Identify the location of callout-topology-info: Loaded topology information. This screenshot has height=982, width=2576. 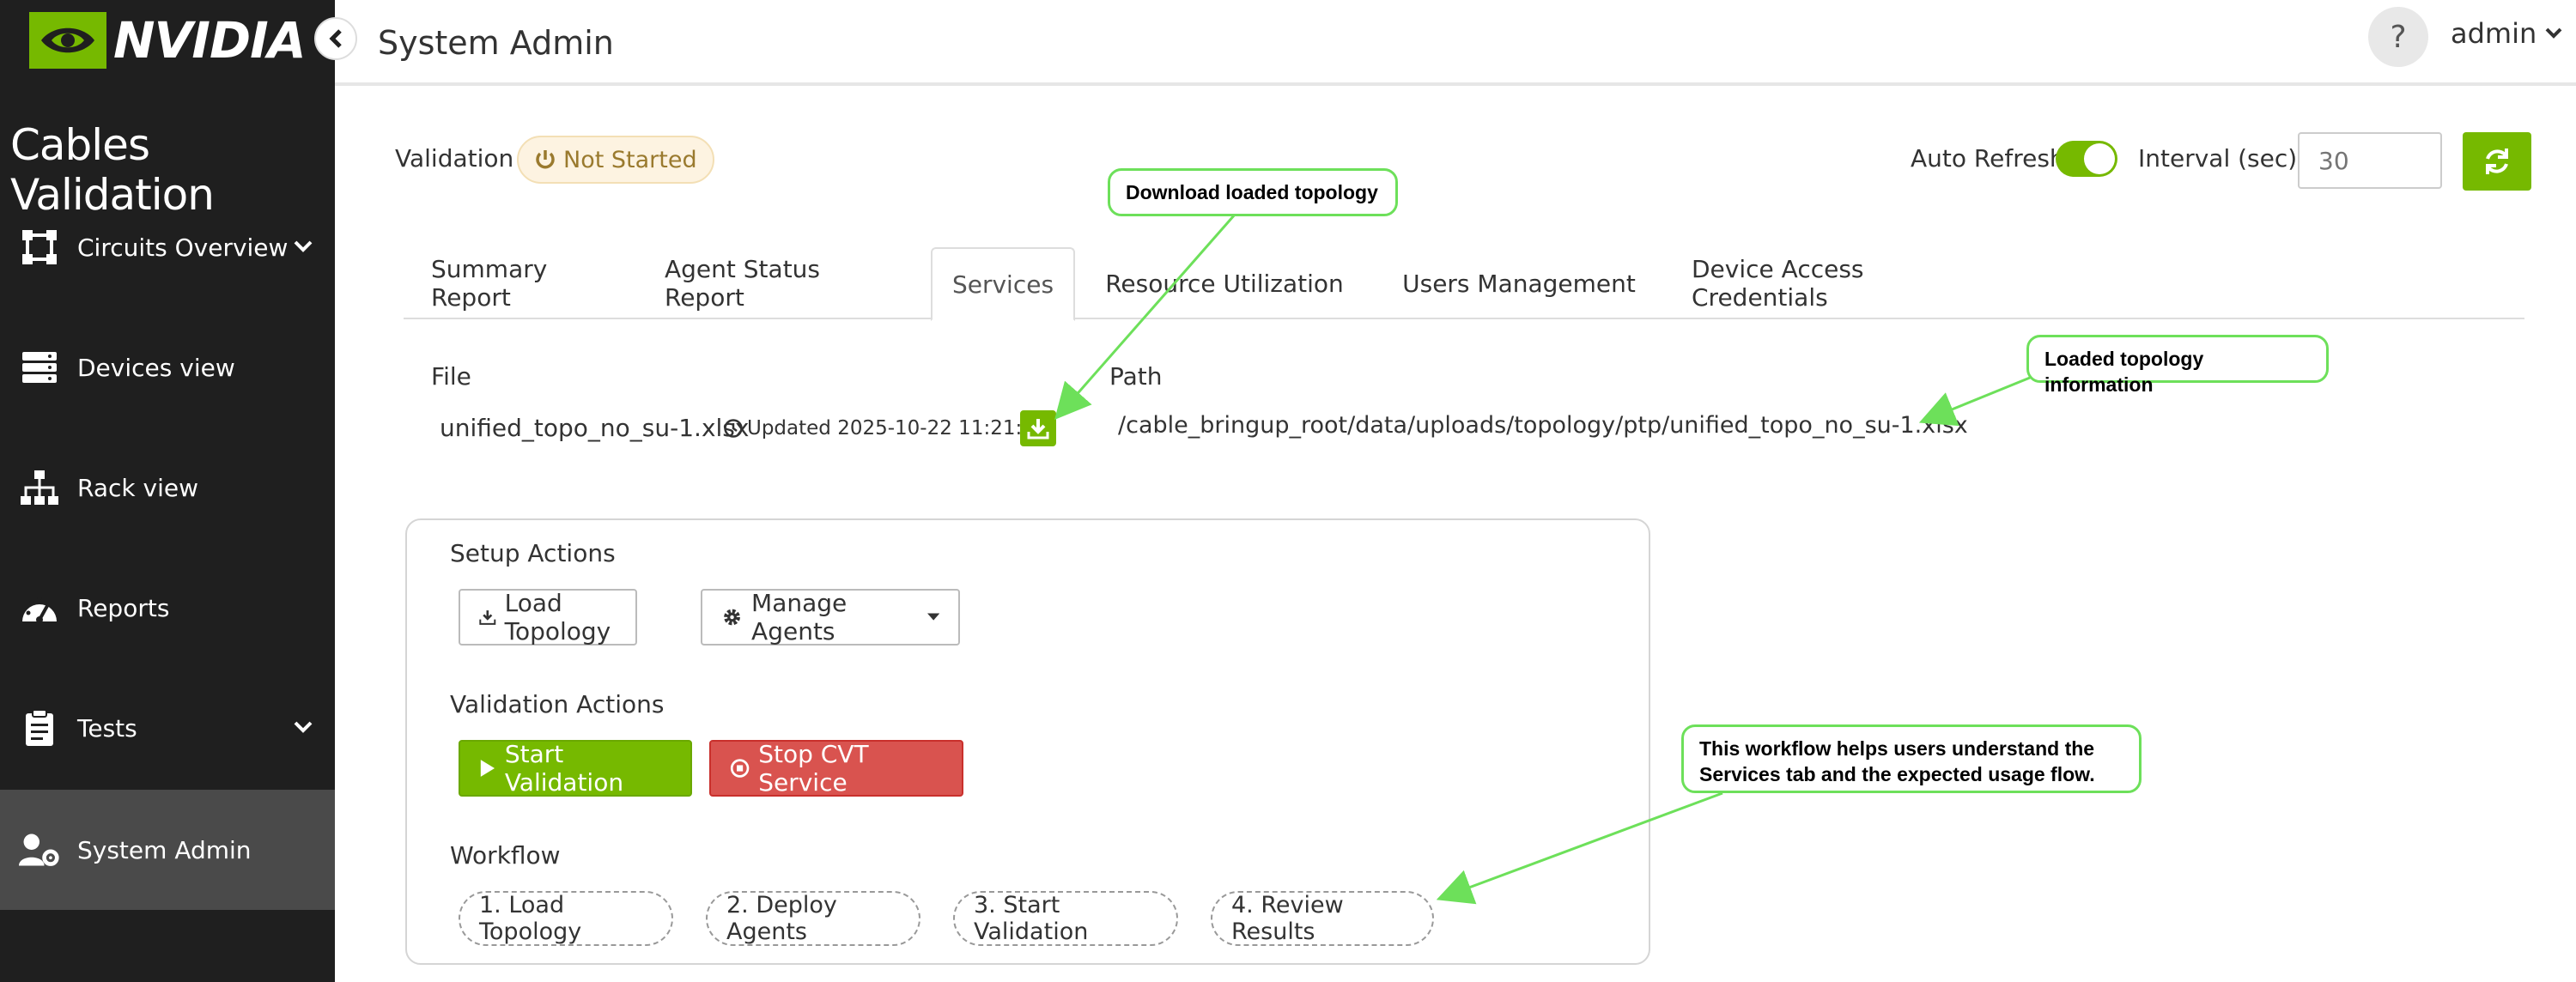
(2178, 366).